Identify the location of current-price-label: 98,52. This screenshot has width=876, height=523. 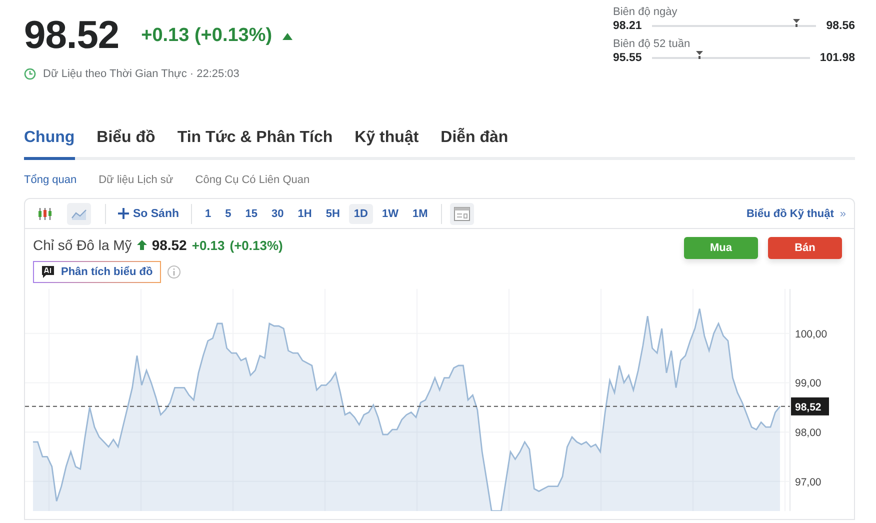
(810, 406).